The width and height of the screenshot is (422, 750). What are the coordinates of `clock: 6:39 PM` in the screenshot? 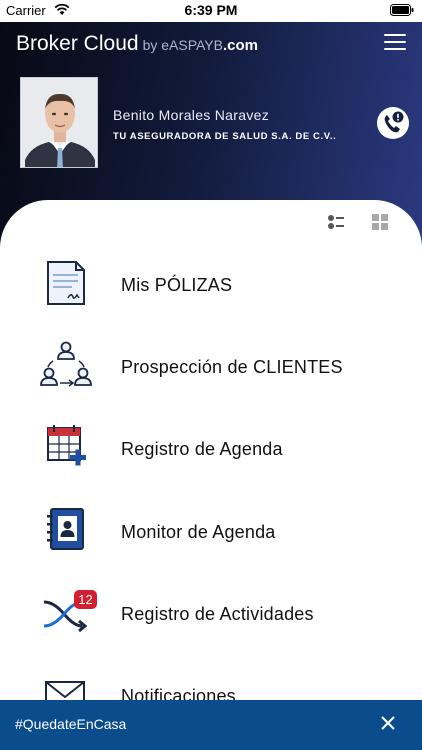 It's located at (211, 10).